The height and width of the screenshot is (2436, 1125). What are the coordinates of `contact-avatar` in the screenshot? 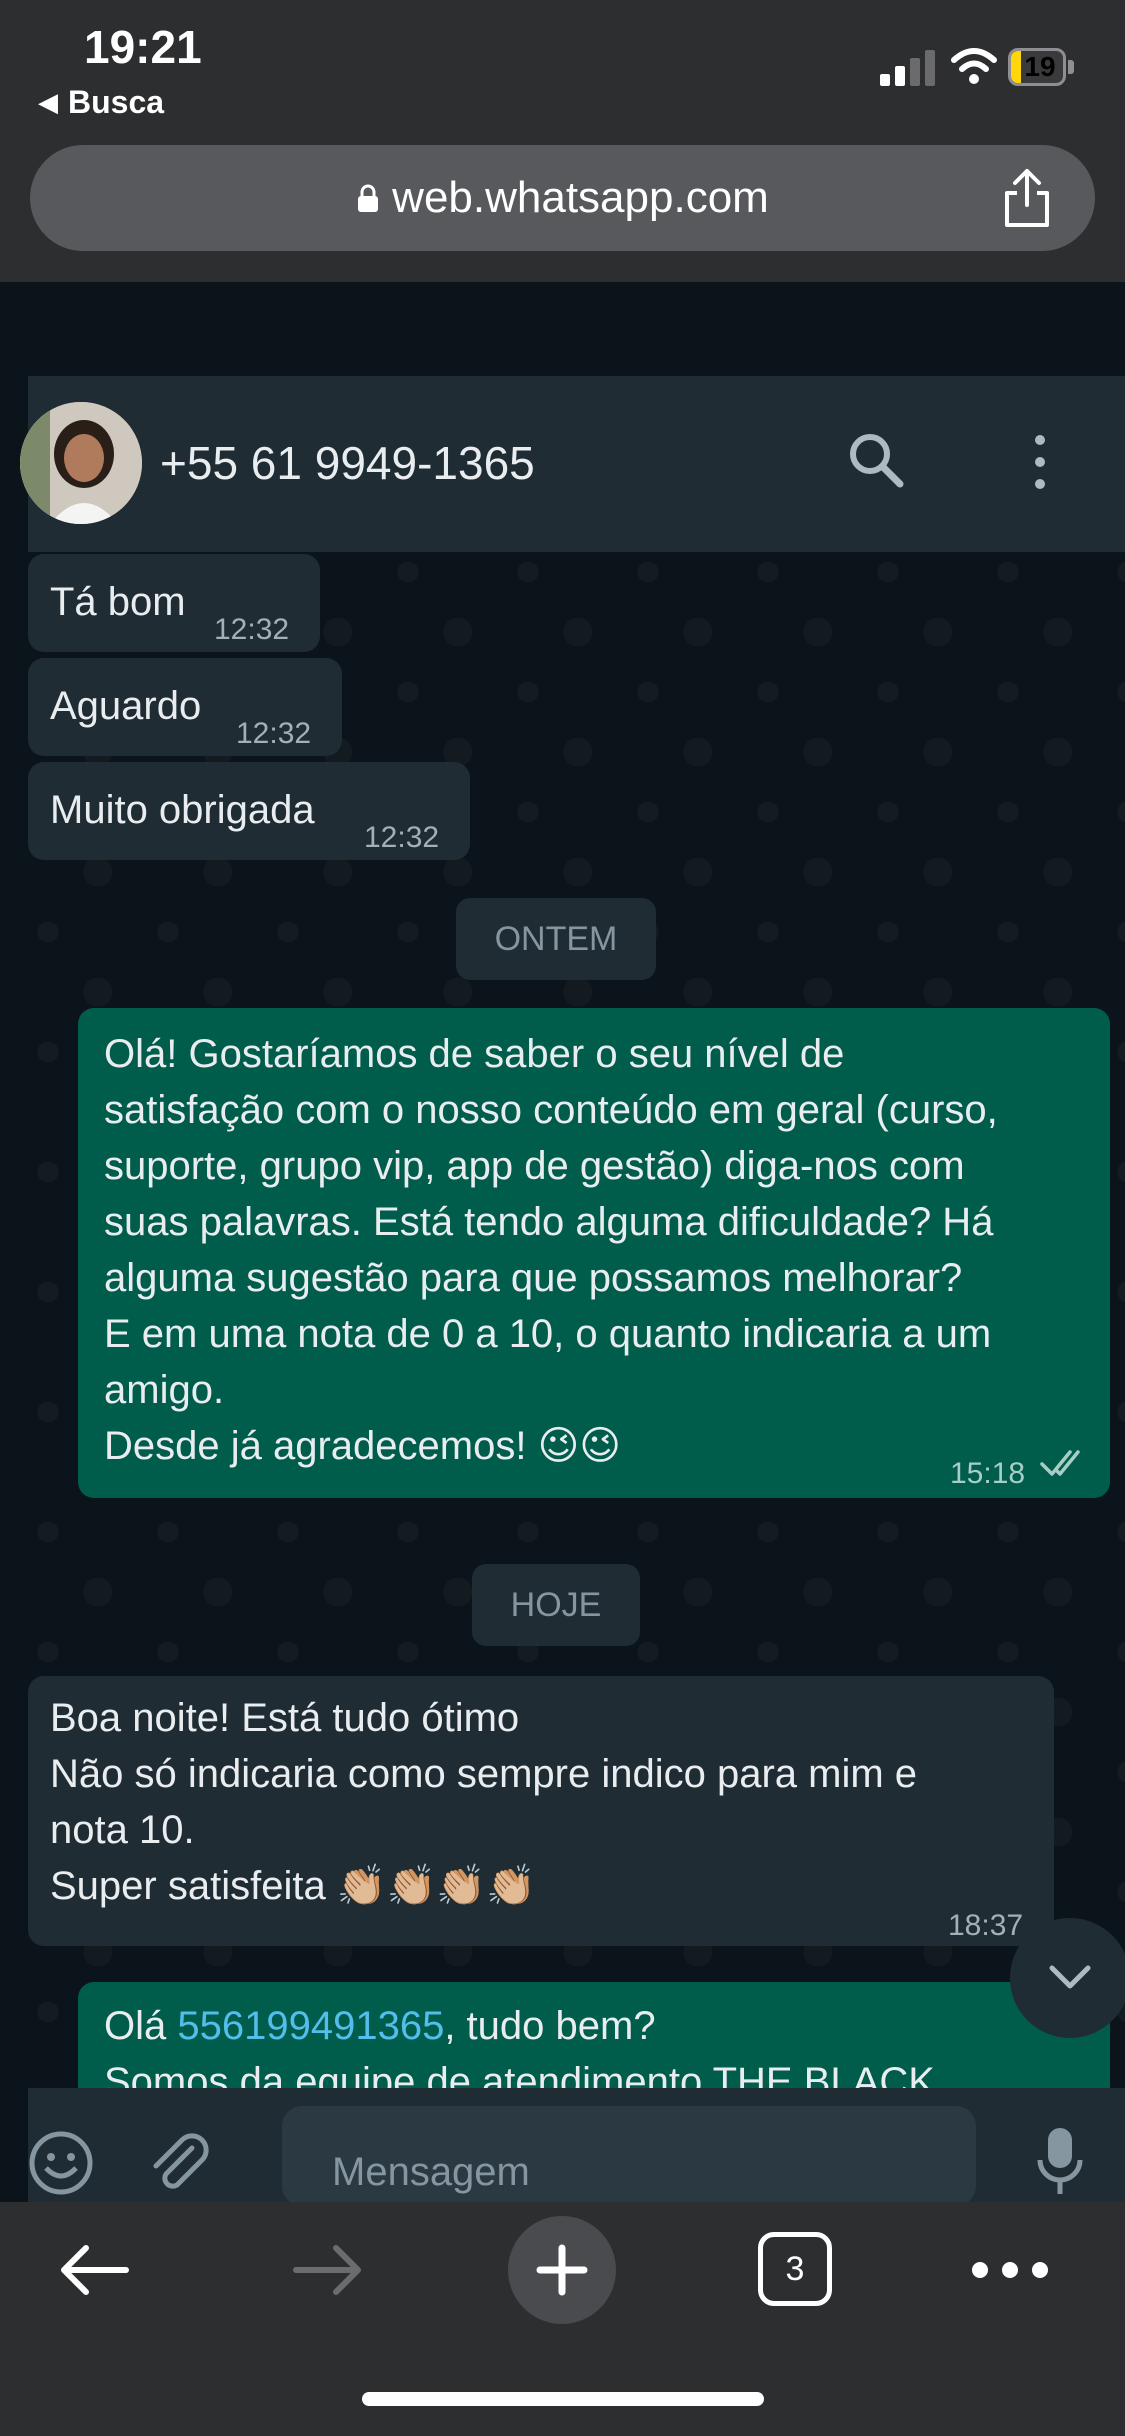 It's located at (81, 463).